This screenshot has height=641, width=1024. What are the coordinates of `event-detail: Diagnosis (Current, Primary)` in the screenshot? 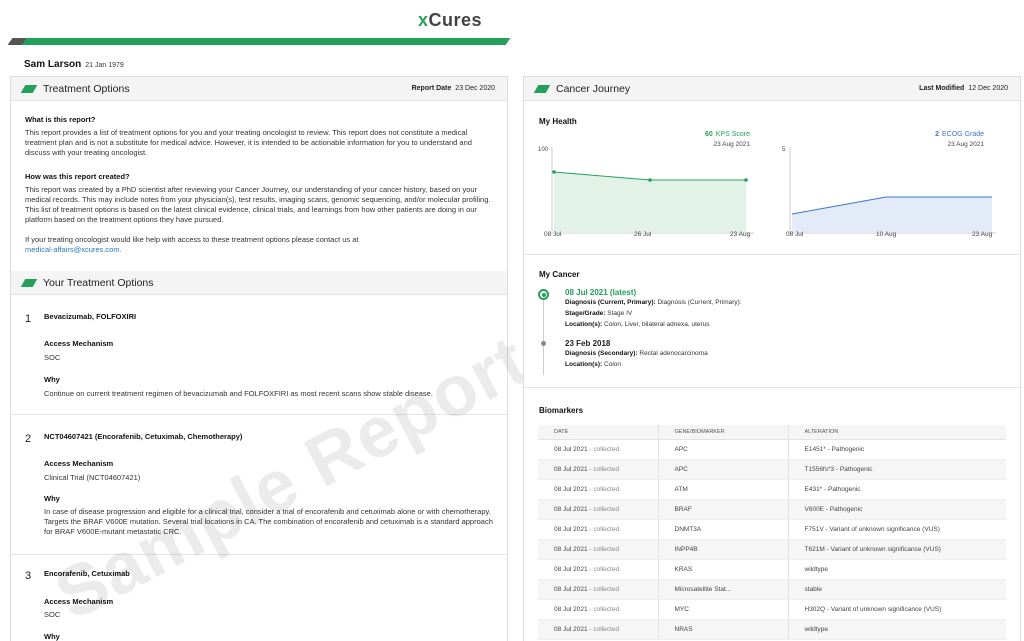 It's located at (653, 302).